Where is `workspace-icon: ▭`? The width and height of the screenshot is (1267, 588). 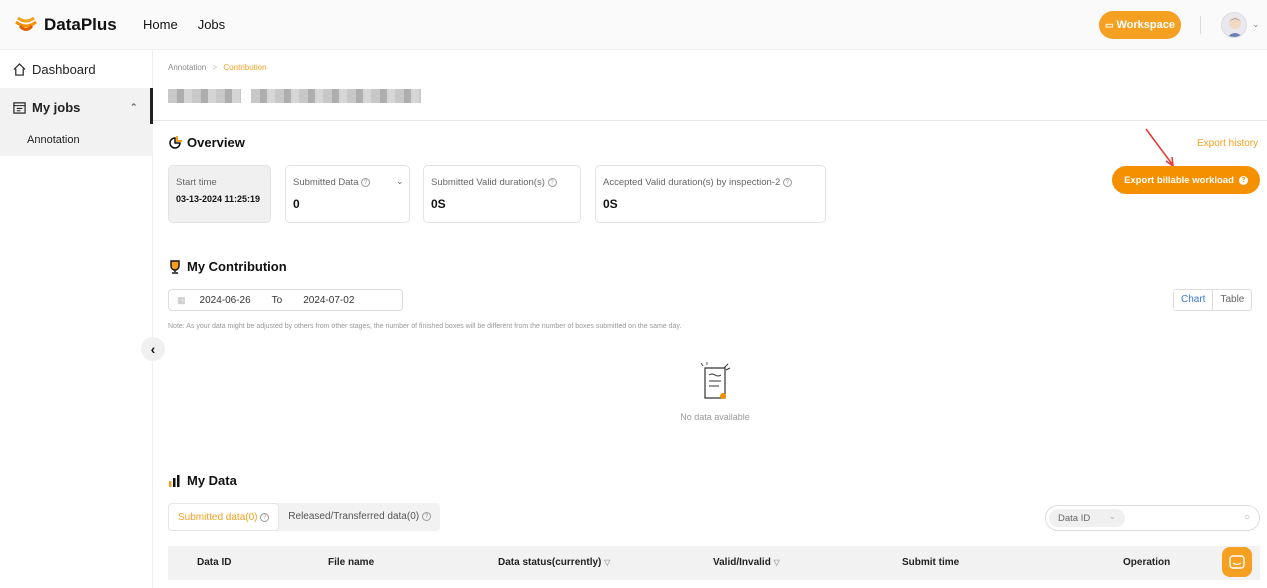
workspace-icon: ▭ is located at coordinates (1109, 24).